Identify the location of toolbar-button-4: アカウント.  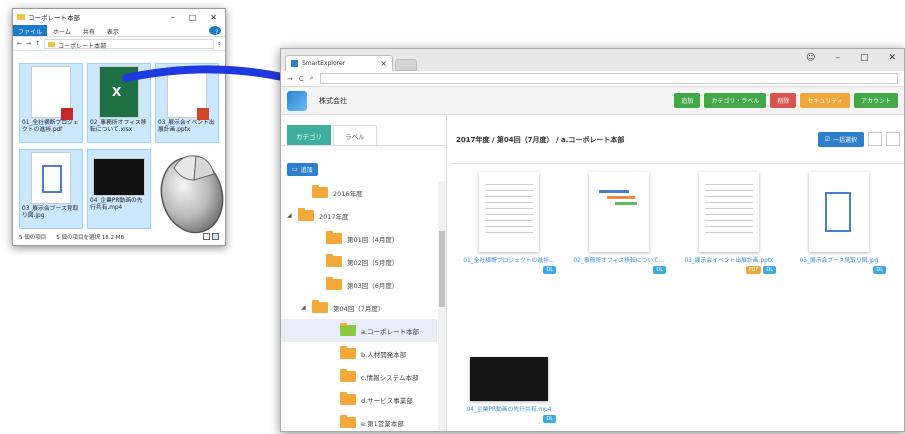
(875, 100).